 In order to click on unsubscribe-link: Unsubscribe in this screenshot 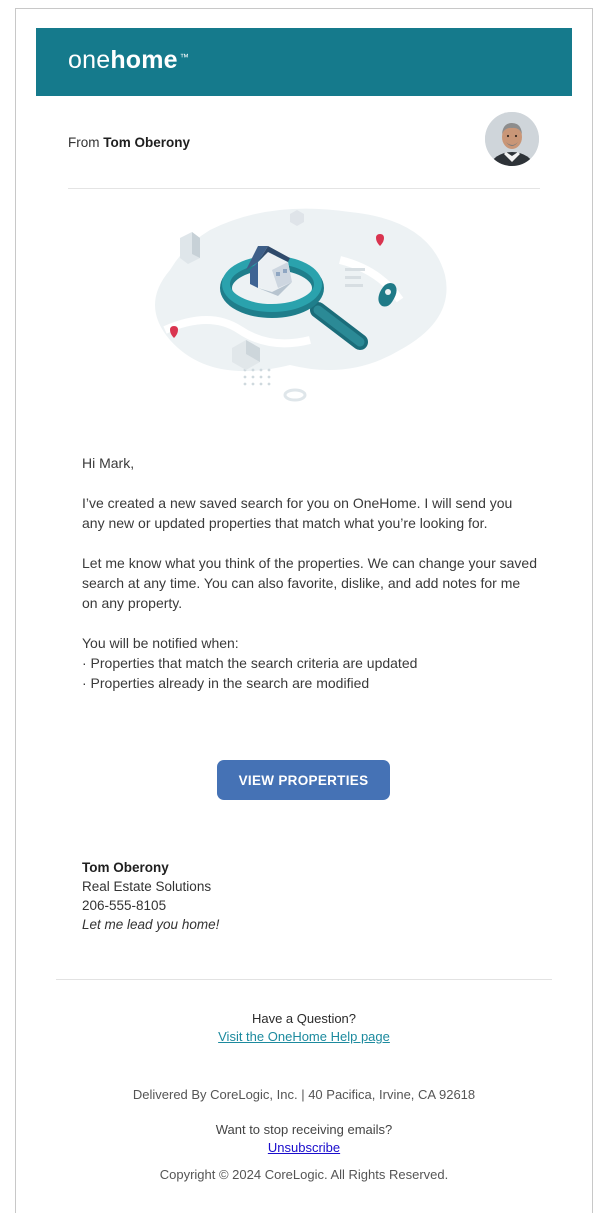, I will do `click(304, 1147)`.